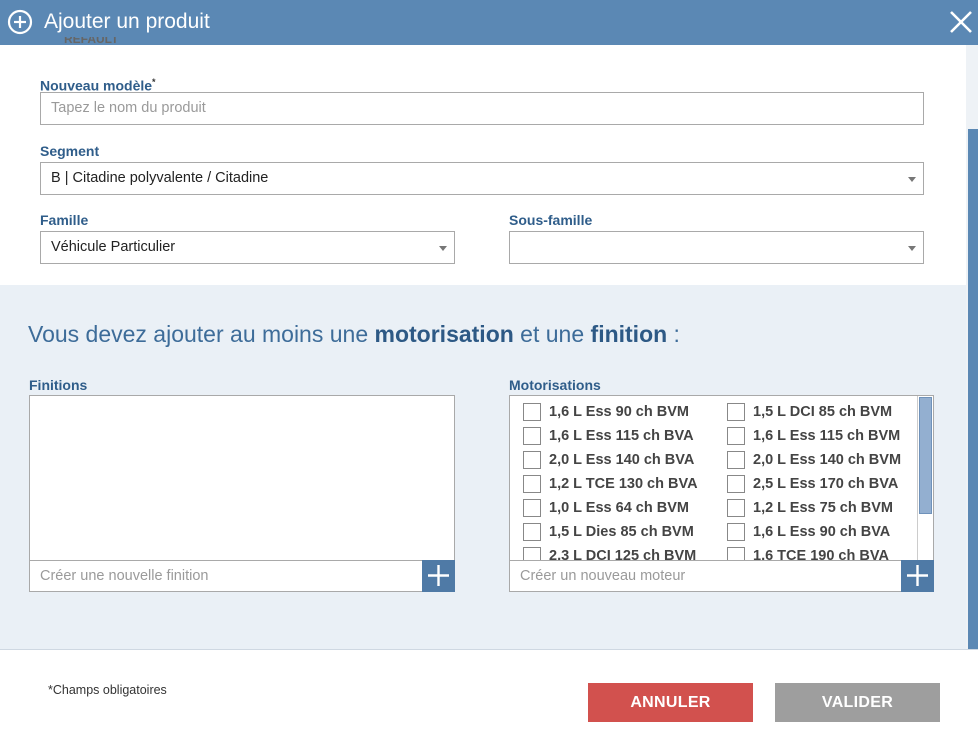 This screenshot has width=978, height=729. Describe the element at coordinates (58, 385) in the screenshot. I see `finitions-label: Finitions` at that location.